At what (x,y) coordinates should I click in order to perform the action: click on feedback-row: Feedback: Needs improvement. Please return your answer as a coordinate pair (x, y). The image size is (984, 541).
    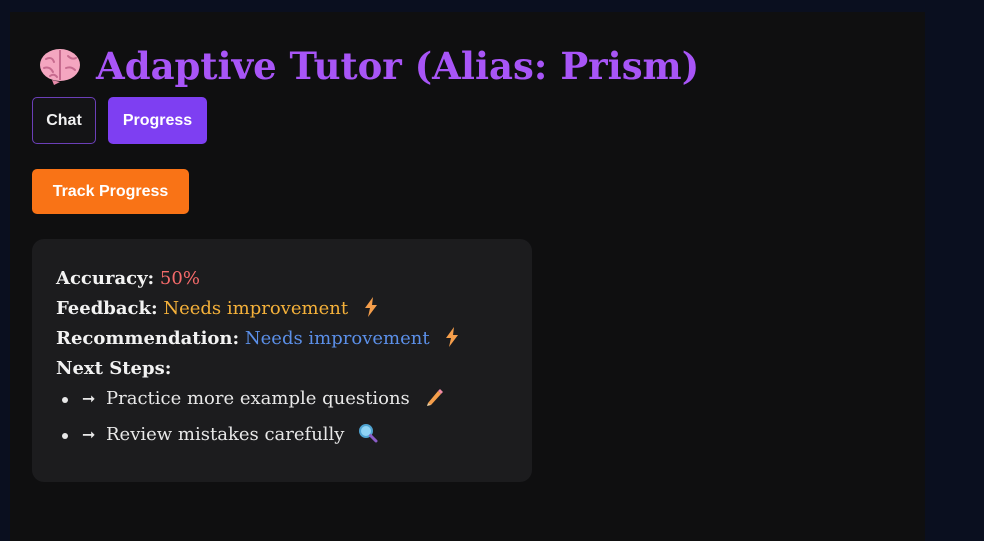
    Looking at the image, I should click on (282, 309).